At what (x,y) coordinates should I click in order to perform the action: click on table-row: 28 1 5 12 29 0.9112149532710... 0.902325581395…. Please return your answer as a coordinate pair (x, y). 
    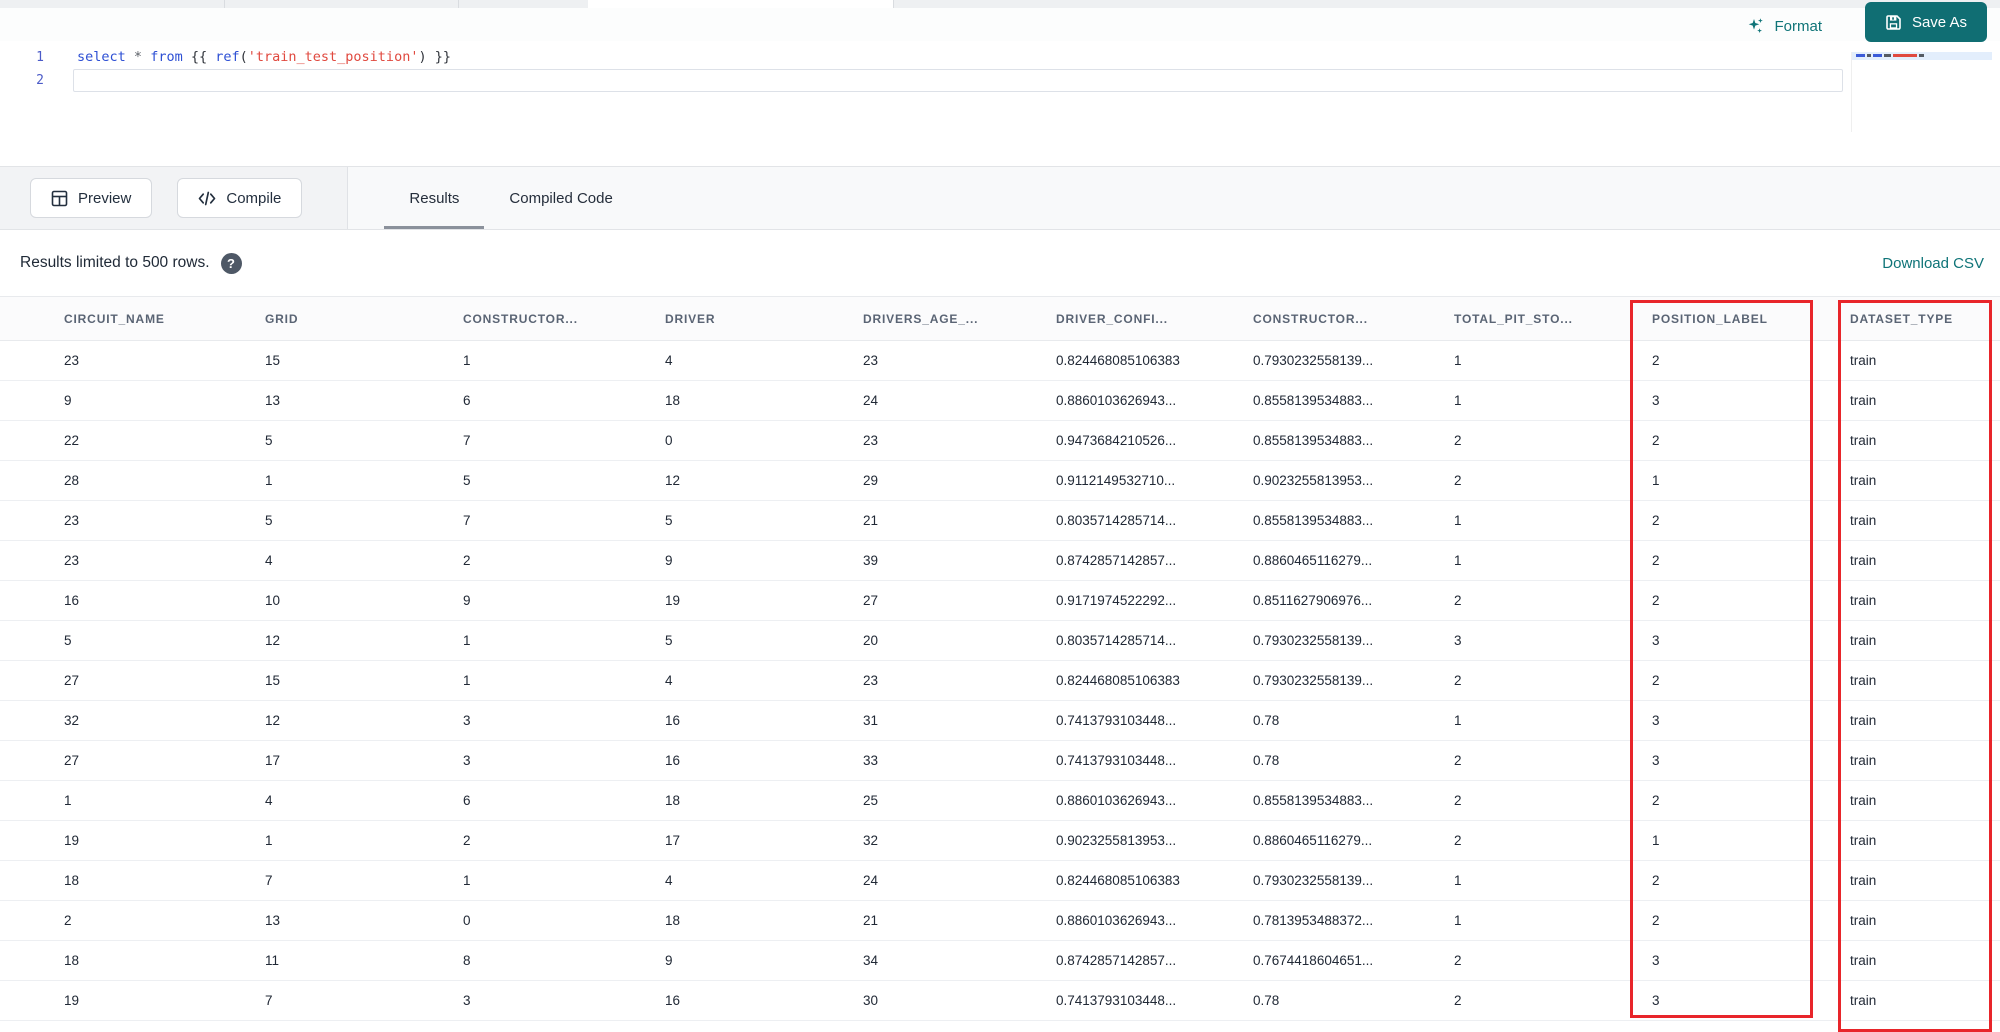
    Looking at the image, I should click on (1000, 480).